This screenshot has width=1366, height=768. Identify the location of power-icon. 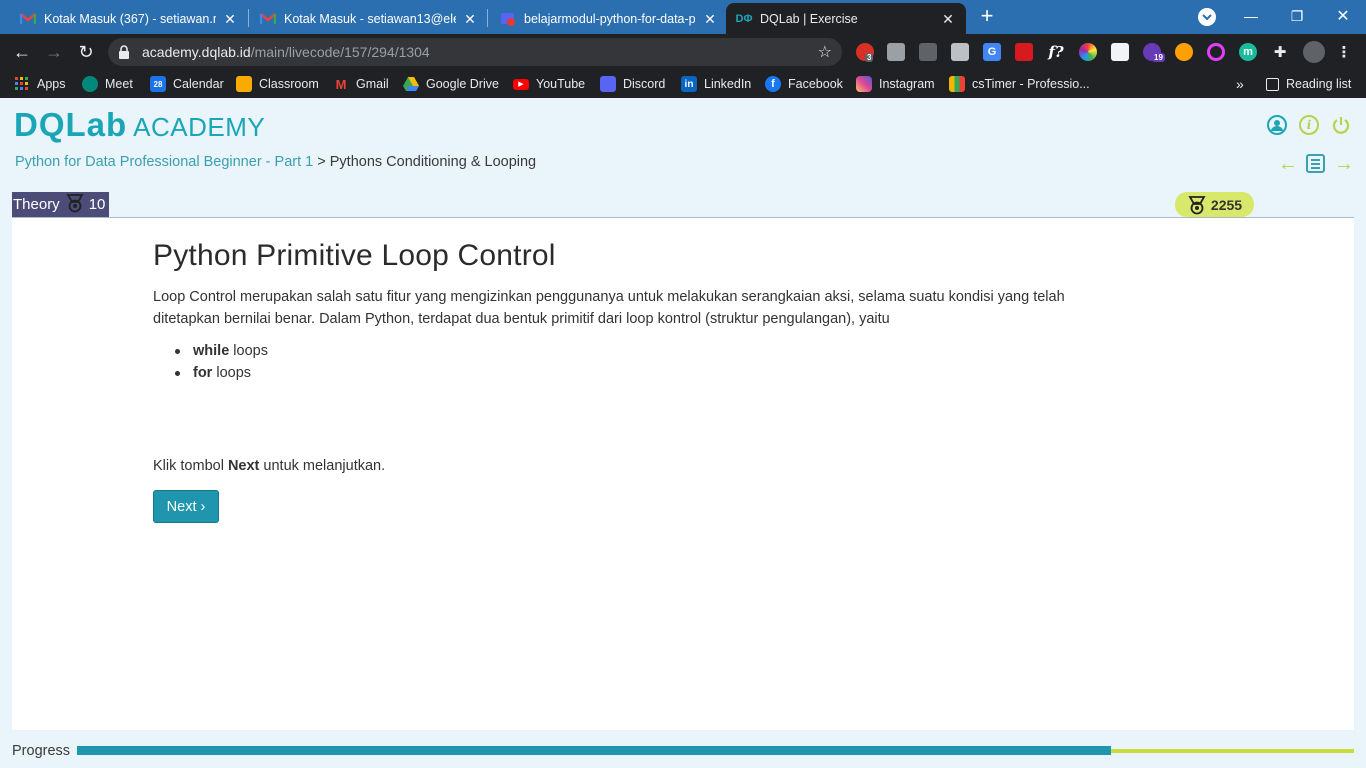
(1341, 125).